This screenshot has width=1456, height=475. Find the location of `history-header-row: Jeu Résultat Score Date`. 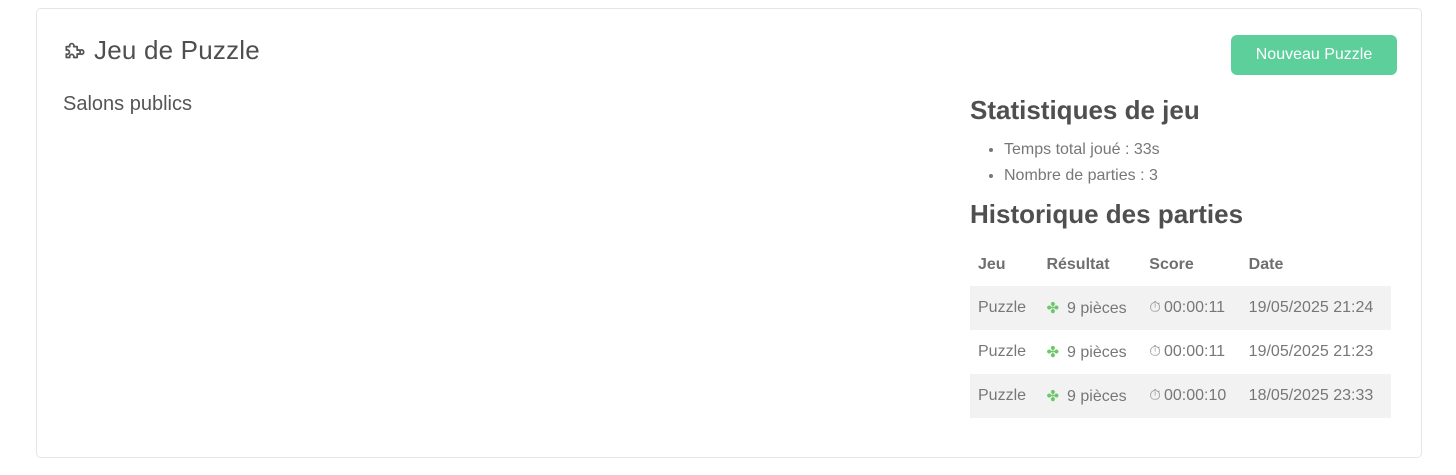

history-header-row: Jeu Résultat Score Date is located at coordinates (1180, 265).